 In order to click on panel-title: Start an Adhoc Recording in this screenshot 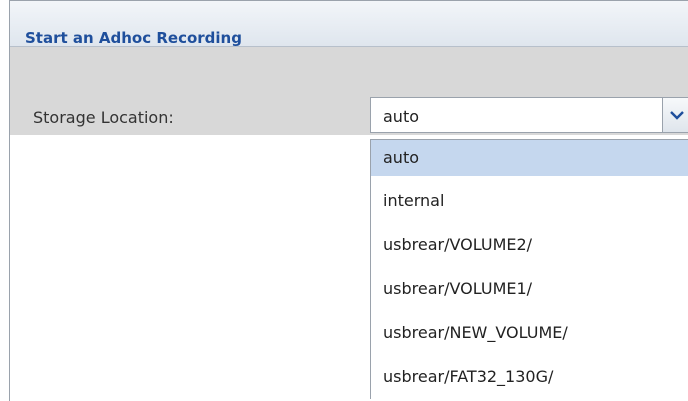, I will do `click(133, 38)`.